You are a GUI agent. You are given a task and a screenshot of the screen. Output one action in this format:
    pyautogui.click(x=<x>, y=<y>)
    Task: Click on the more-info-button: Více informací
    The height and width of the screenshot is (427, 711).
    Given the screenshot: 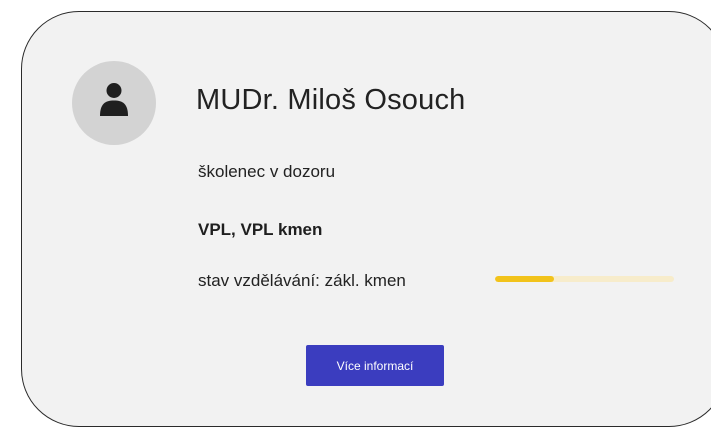 What is the action you would take?
    pyautogui.click(x=375, y=365)
    